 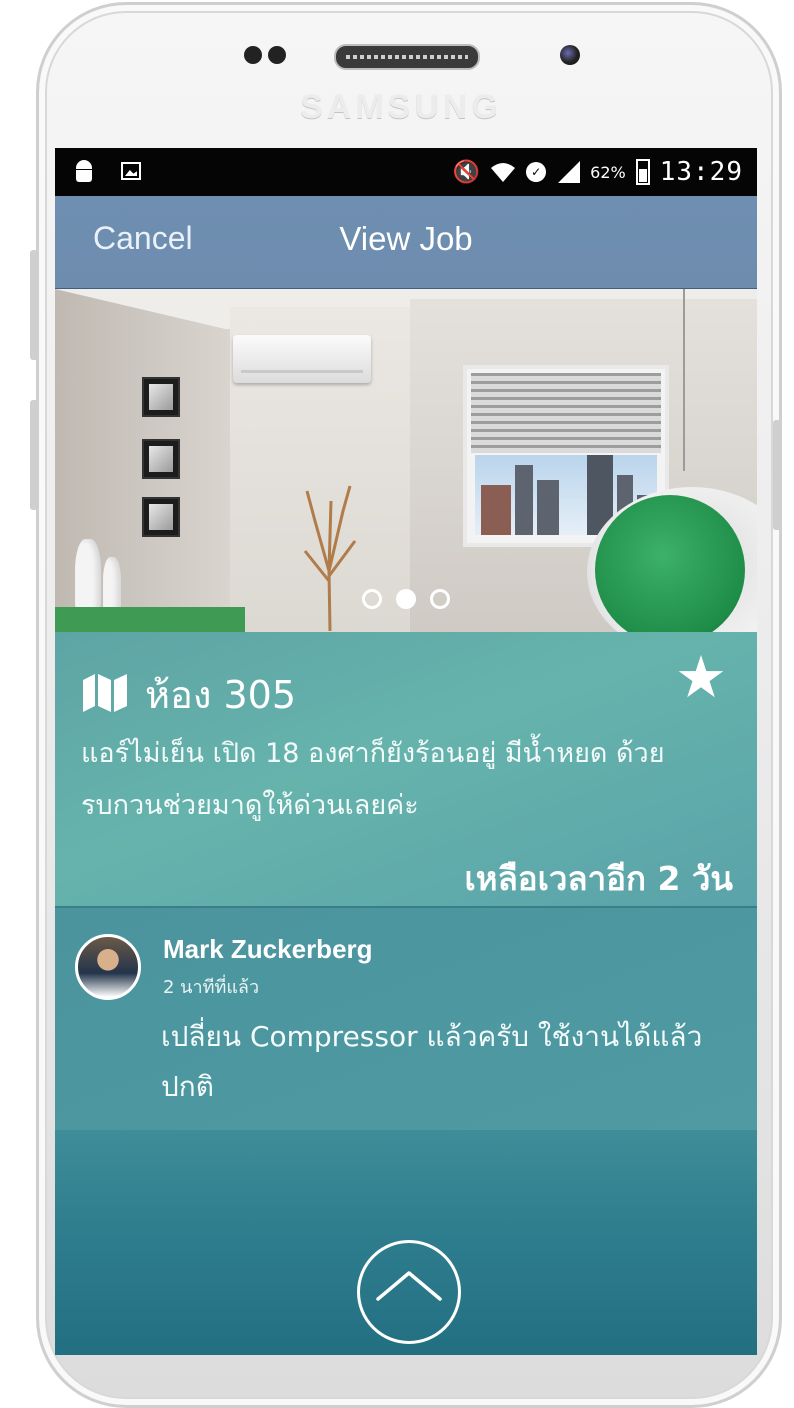 I want to click on photo-air-conditioner, so click(x=302, y=359).